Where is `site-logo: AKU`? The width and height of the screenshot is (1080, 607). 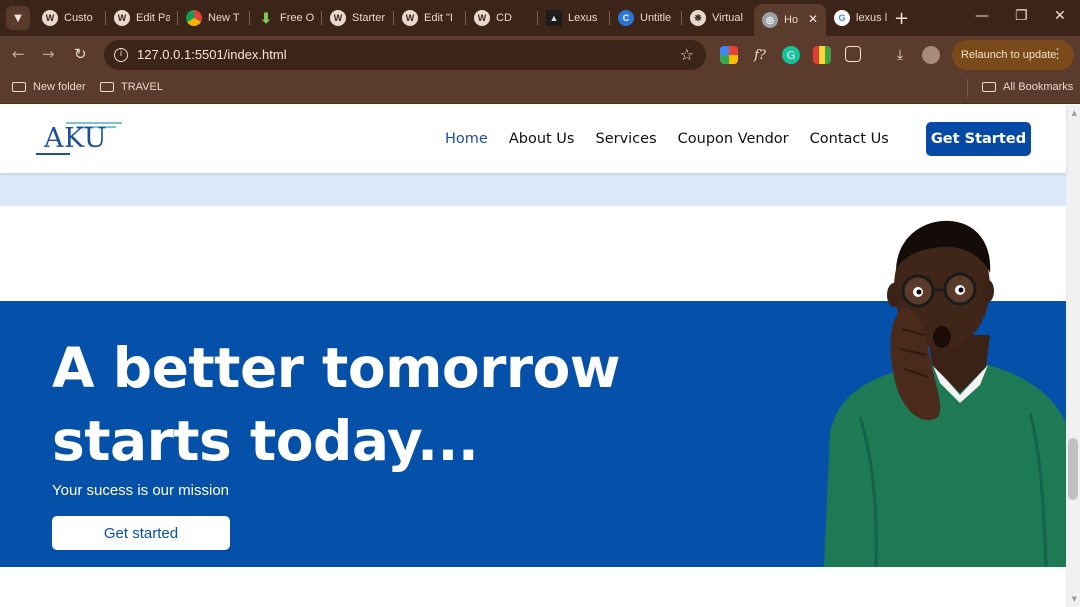
site-logo: AKU is located at coordinates (81, 139).